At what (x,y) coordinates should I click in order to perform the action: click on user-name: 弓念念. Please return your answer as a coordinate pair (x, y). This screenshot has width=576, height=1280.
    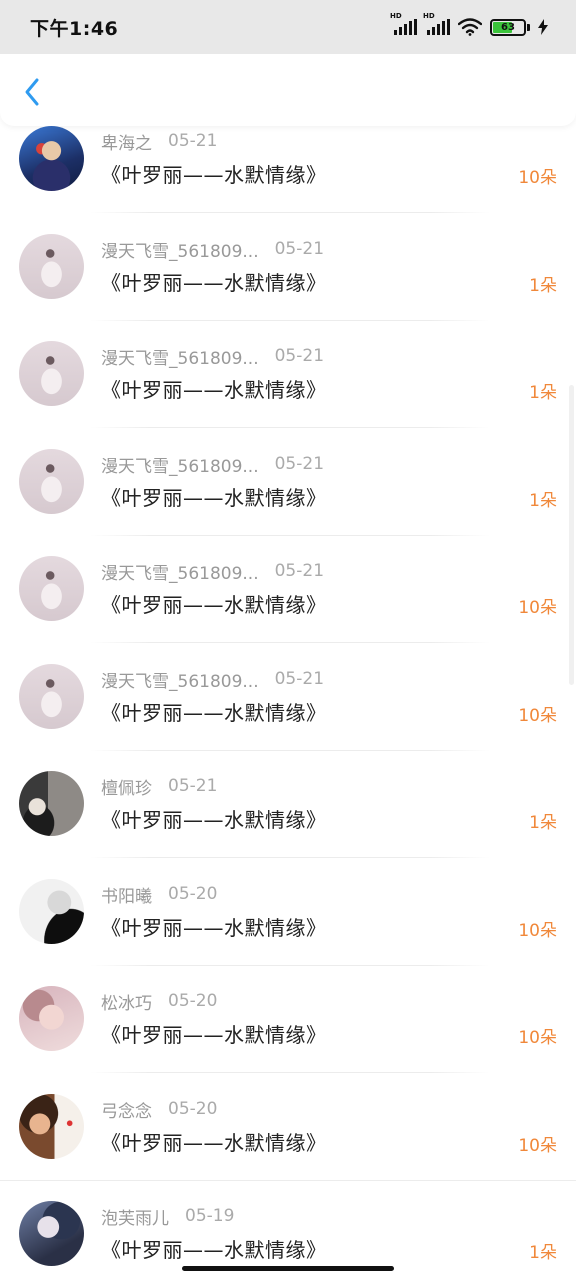
    Looking at the image, I should click on (126, 1111).